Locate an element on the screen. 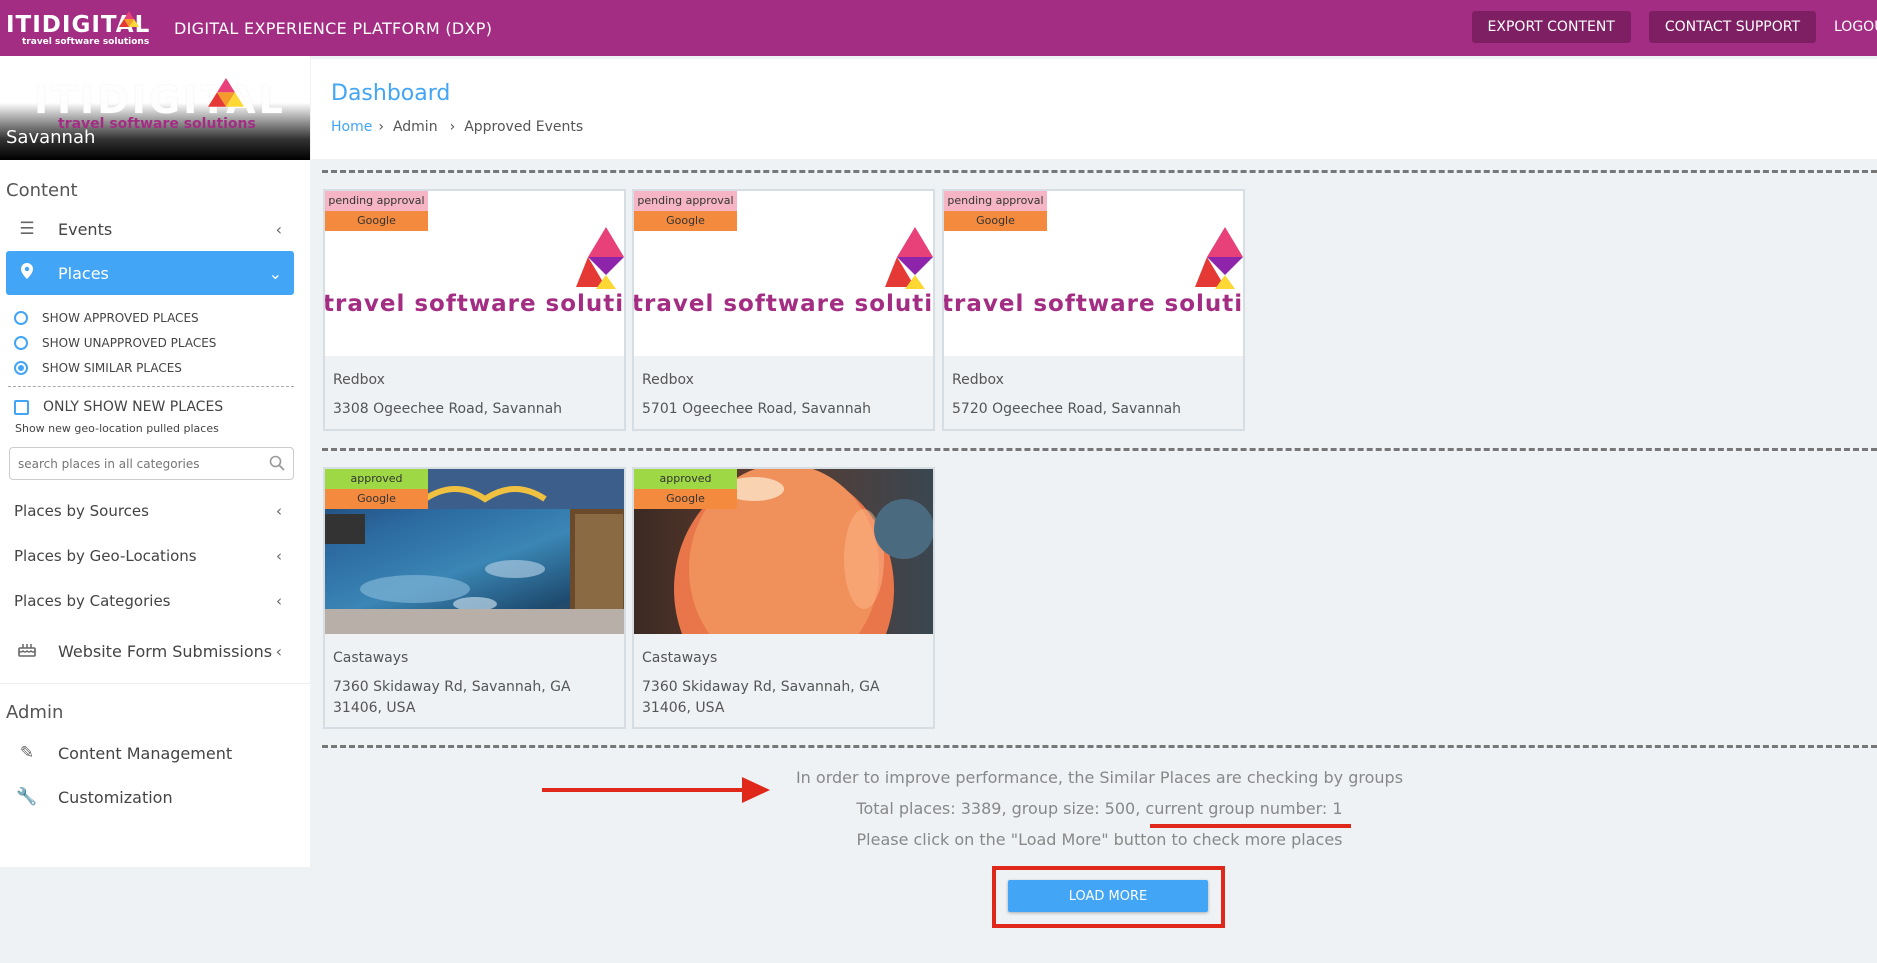 This screenshot has width=1877, height=963. radio-show-unapproved: SHOW UNAPPROVED PLACES is located at coordinates (155, 342).